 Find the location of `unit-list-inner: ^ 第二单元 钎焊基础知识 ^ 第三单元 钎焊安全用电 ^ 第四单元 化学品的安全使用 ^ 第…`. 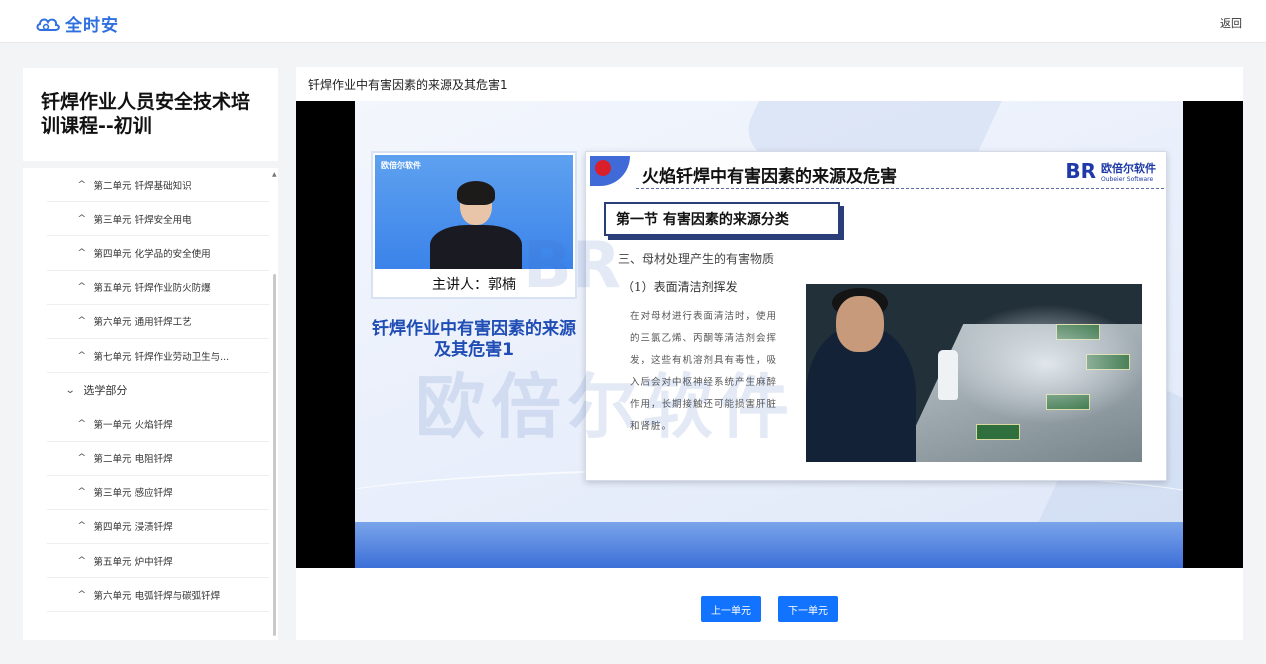

unit-list-inner: ^ 第二单元 钎焊基础知识 ^ 第三单元 钎焊安全用电 ^ 第四单元 化学品的安全使用 ^ 第… is located at coordinates (158, 390).